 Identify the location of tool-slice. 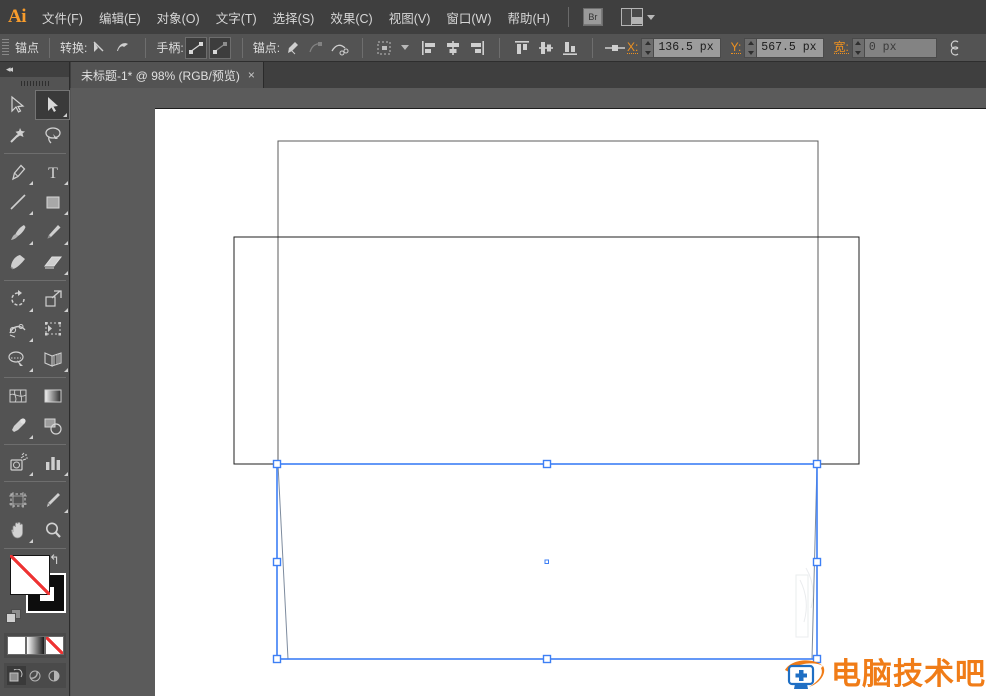
(52, 500).